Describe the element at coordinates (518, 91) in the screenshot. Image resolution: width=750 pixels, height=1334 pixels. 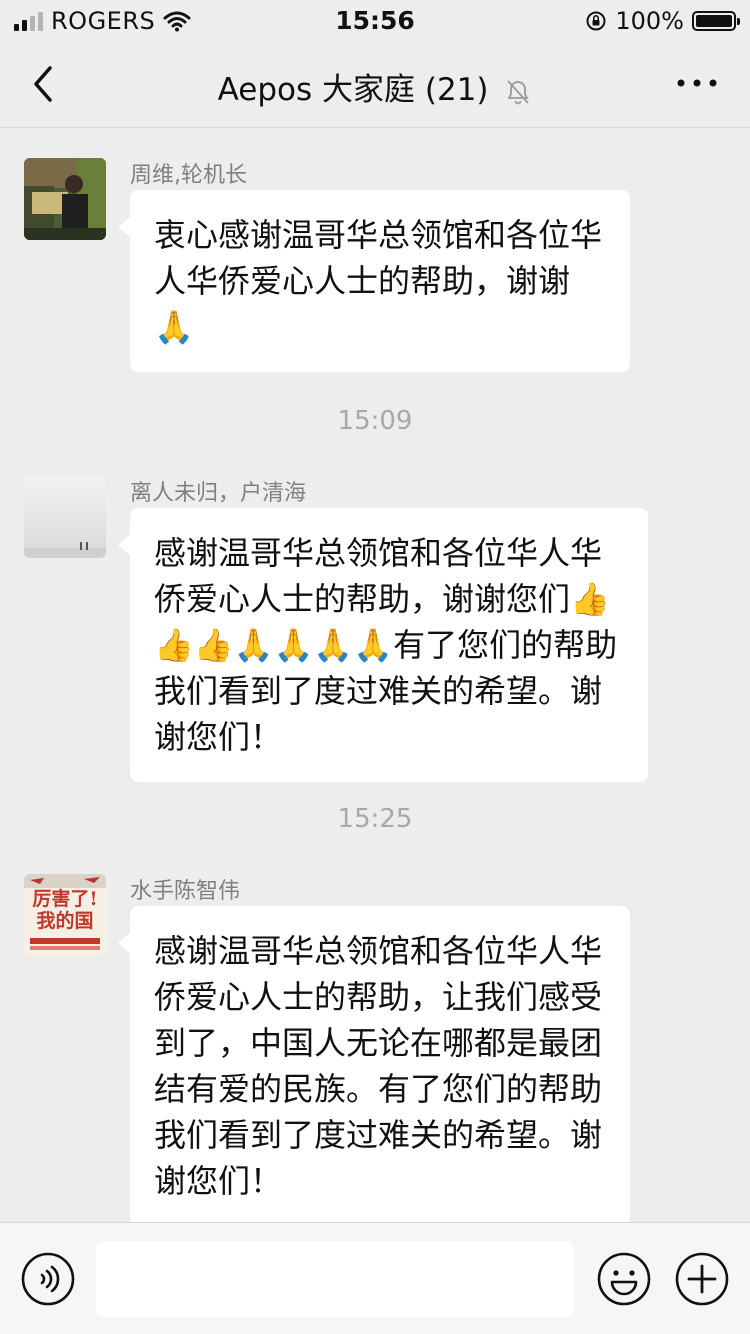
I see `bell-slash-icon` at that location.